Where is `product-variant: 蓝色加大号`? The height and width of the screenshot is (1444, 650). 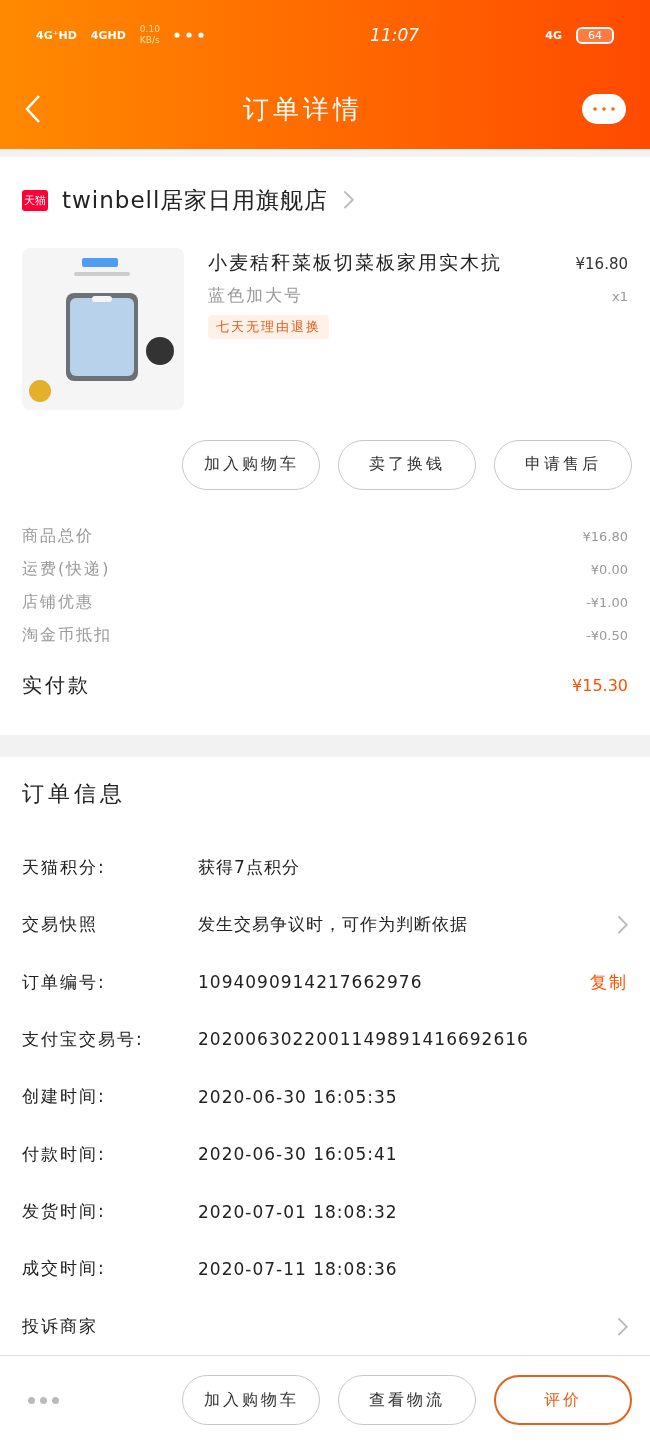 product-variant: 蓝色加大号 is located at coordinates (255, 295).